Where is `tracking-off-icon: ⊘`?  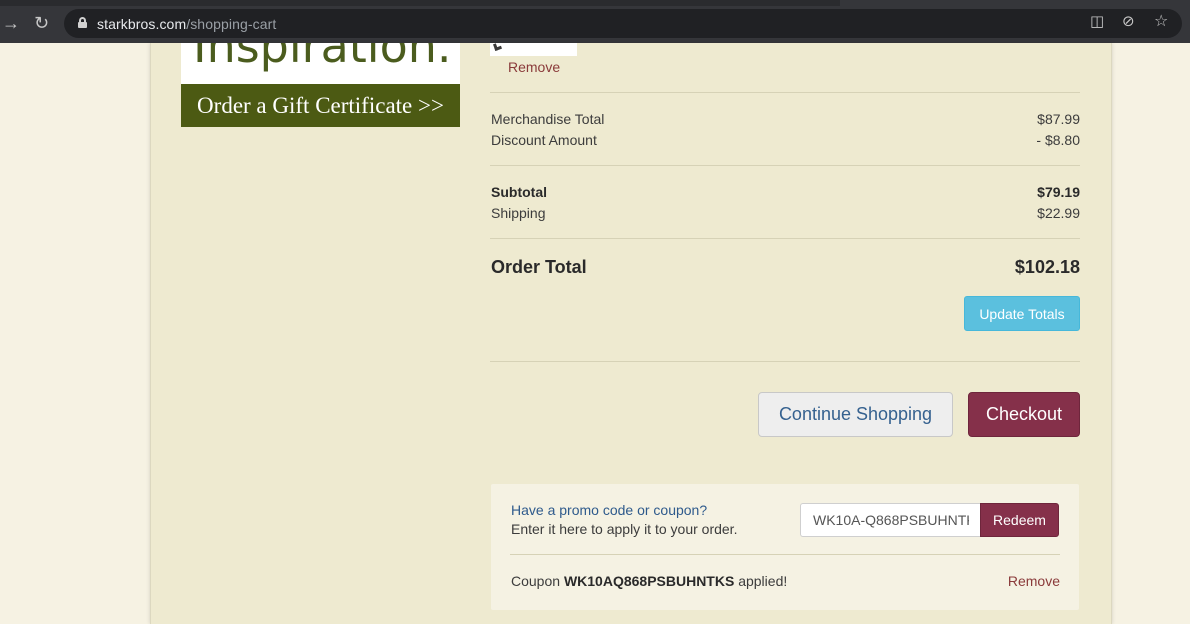
tracking-off-icon: ⊘ is located at coordinates (1128, 21).